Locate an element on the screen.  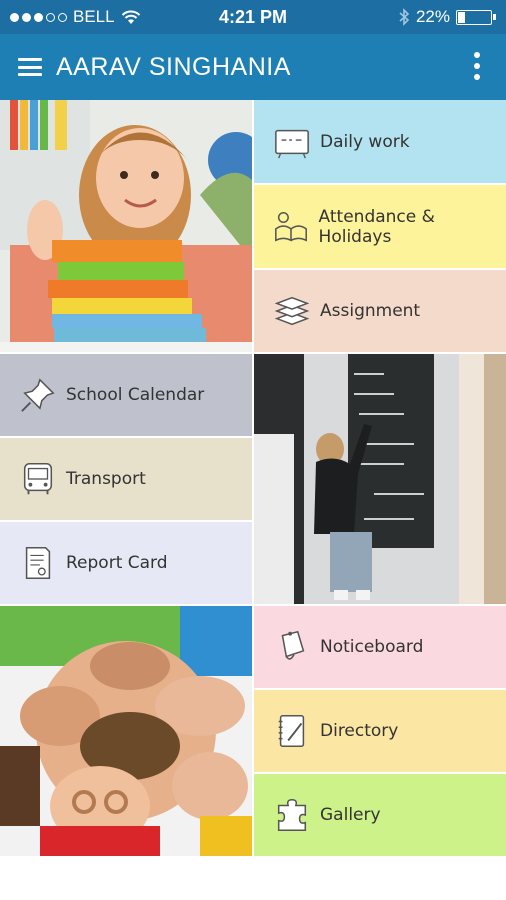
tile-report-card: Report Card is located at coordinates (126, 563).